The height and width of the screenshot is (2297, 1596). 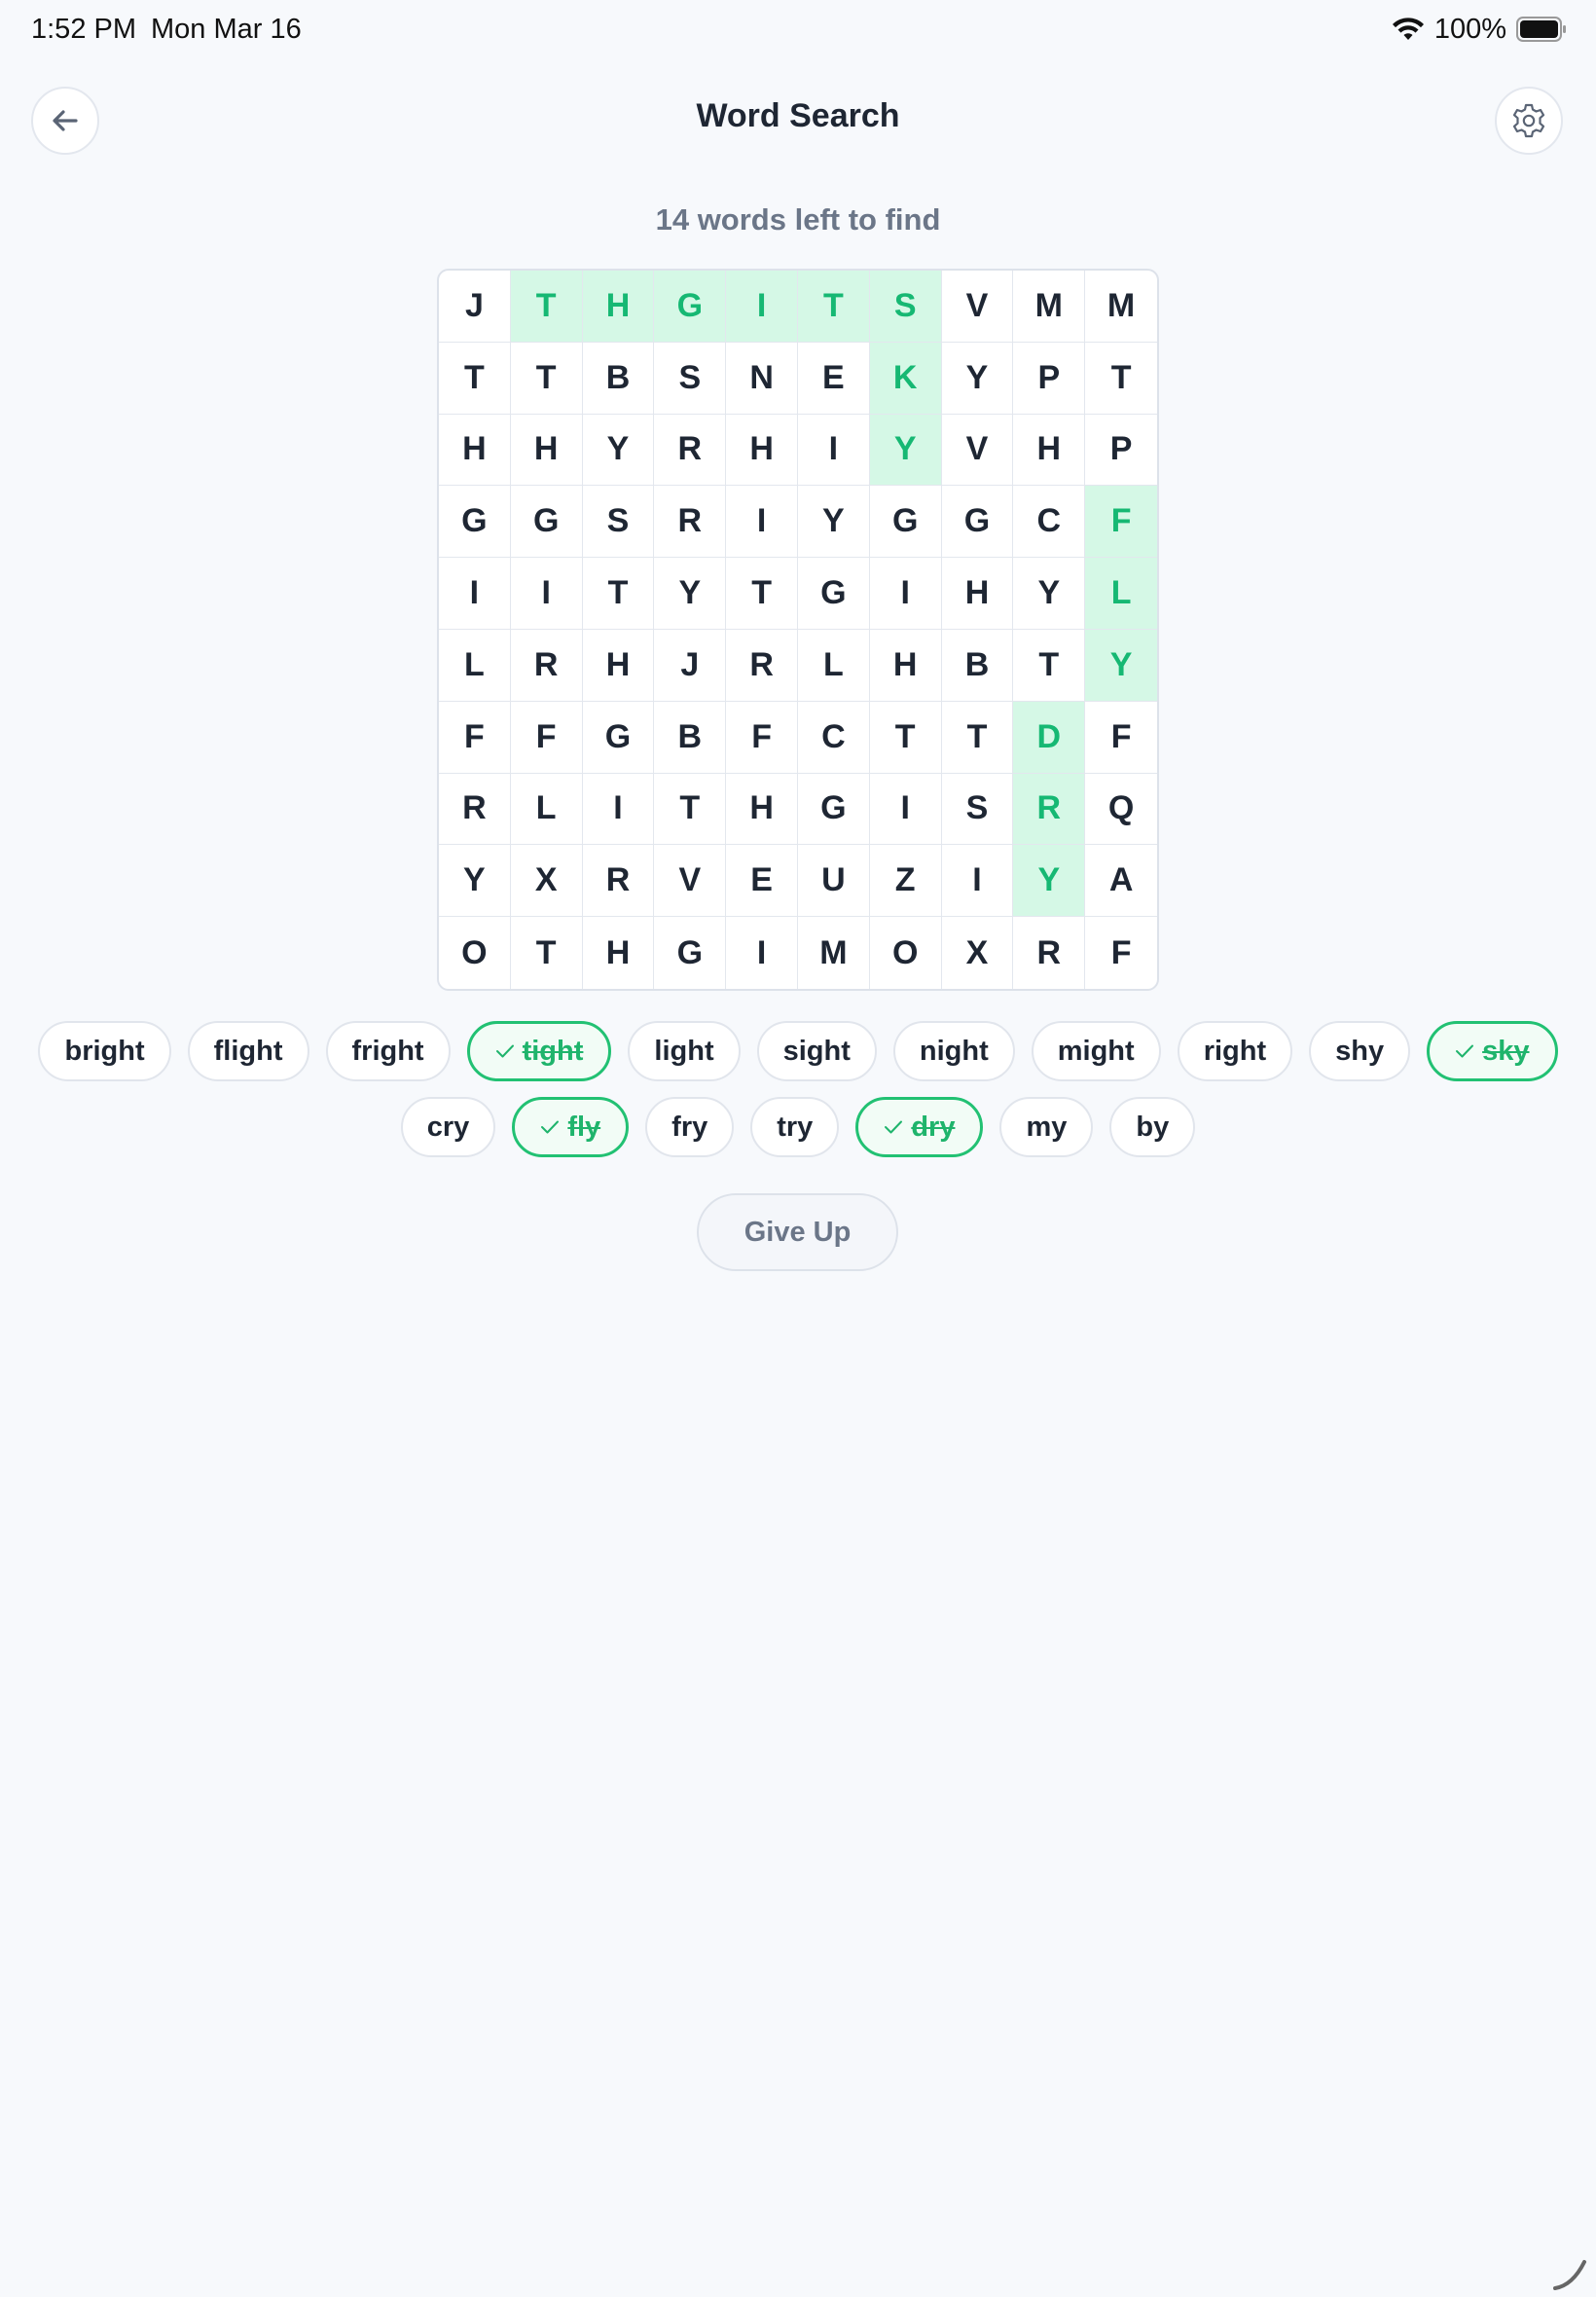 I want to click on word-chip-might: might, so click(x=1096, y=1051).